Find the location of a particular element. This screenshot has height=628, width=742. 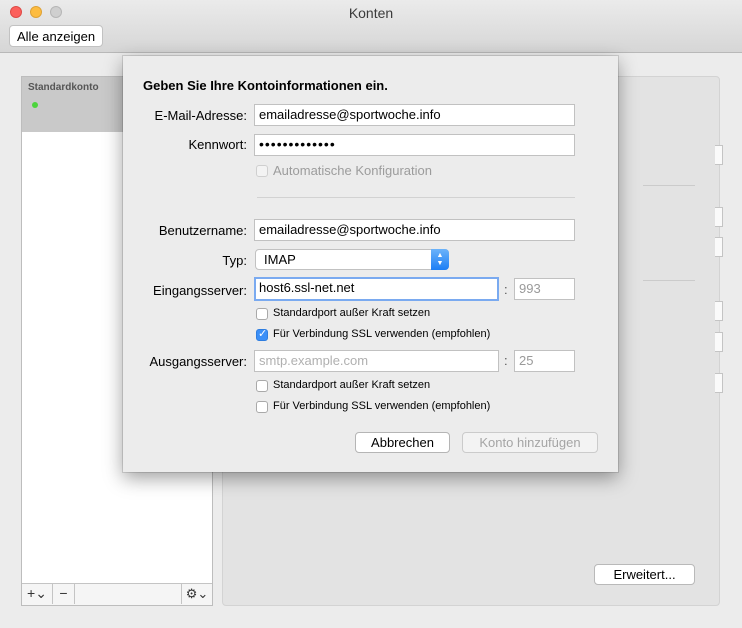

incoming-ssl-checkbox: ✓ is located at coordinates (262, 334).